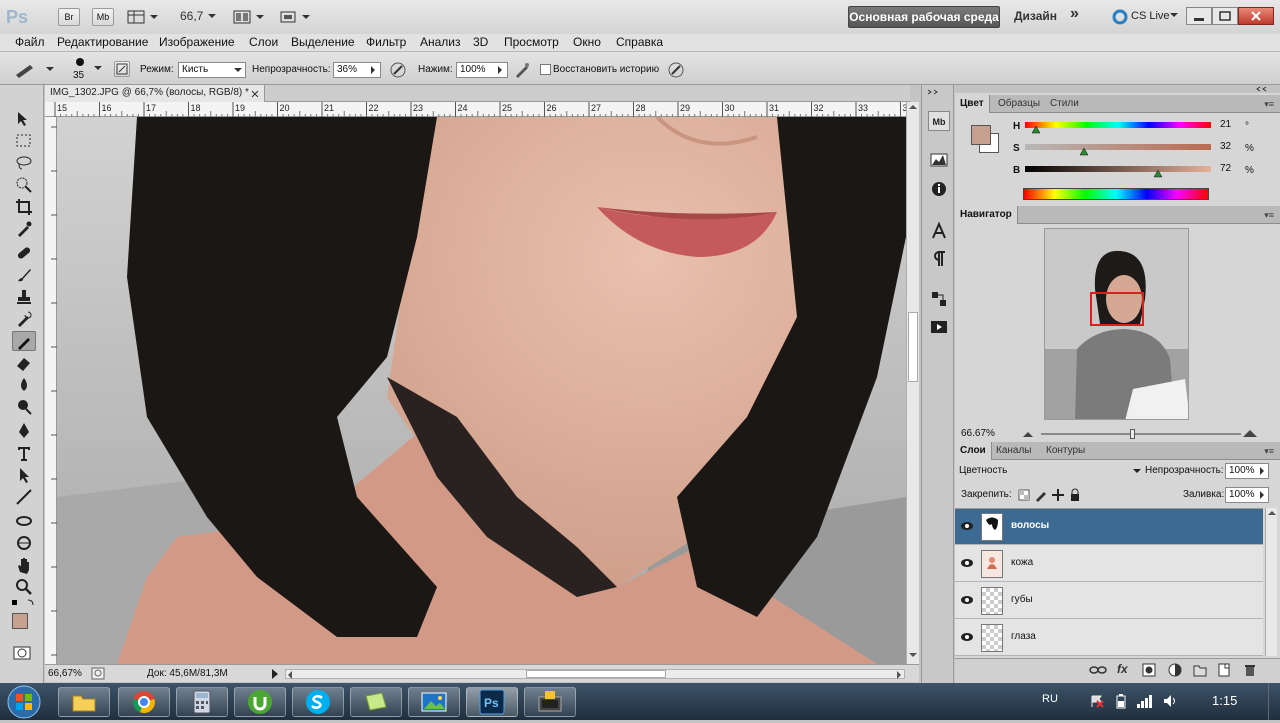 The height and width of the screenshot is (723, 1280). I want to click on saturation-value: 32, so click(1229, 148).